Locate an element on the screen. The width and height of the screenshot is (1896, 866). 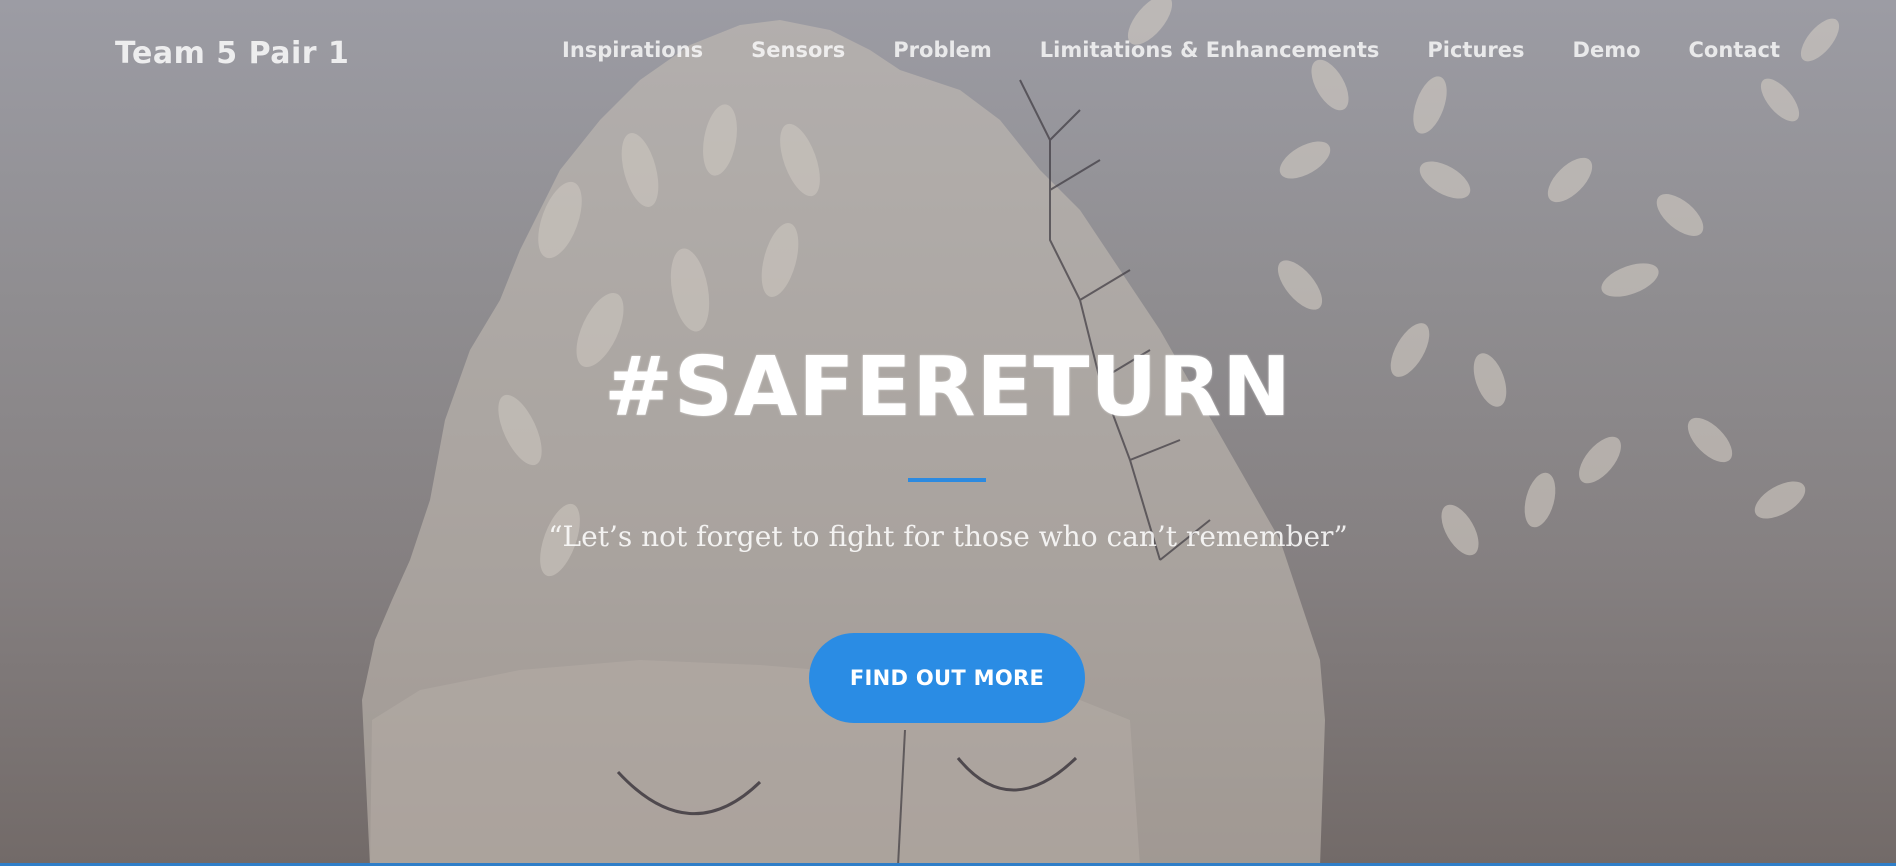
nav-item-limitations: Limitations & Enhancements is located at coordinates (1210, 50).